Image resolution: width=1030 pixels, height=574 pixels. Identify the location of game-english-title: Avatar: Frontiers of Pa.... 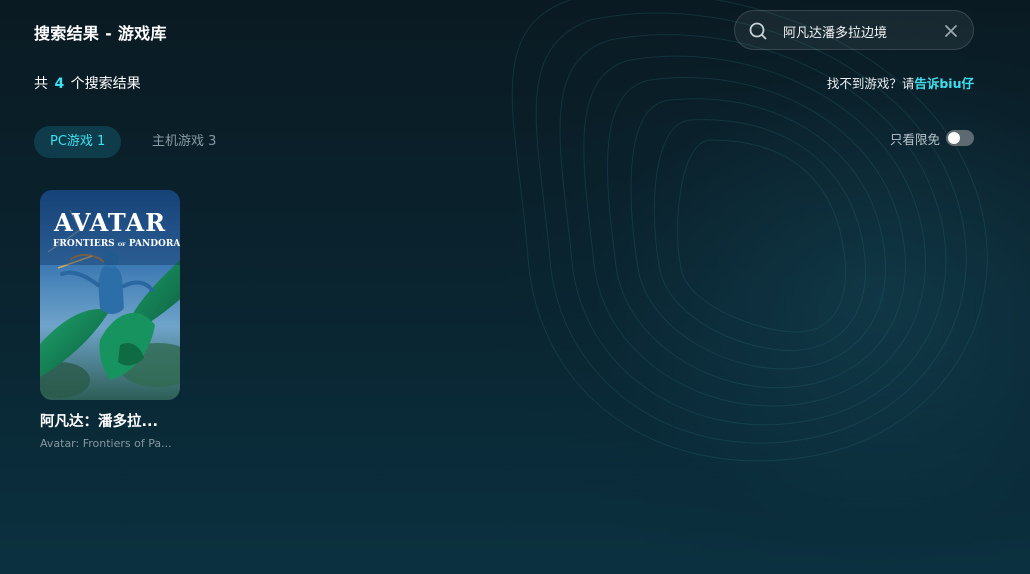
(106, 443).